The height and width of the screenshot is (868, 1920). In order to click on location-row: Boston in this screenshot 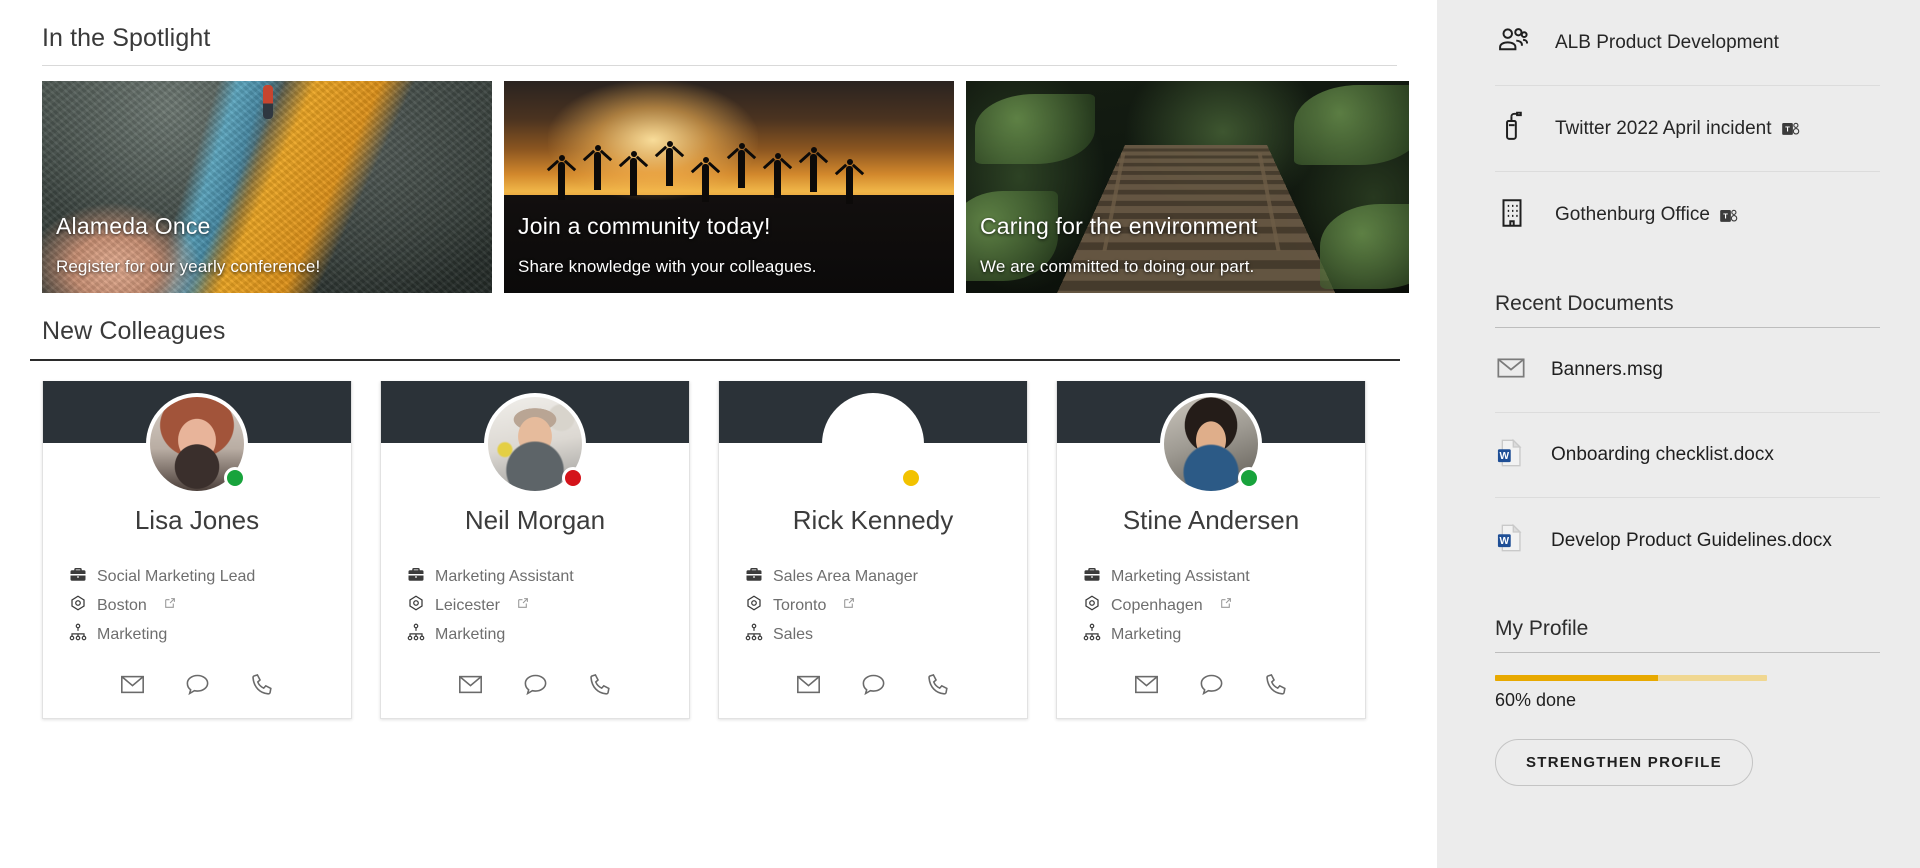, I will do `click(210, 605)`.